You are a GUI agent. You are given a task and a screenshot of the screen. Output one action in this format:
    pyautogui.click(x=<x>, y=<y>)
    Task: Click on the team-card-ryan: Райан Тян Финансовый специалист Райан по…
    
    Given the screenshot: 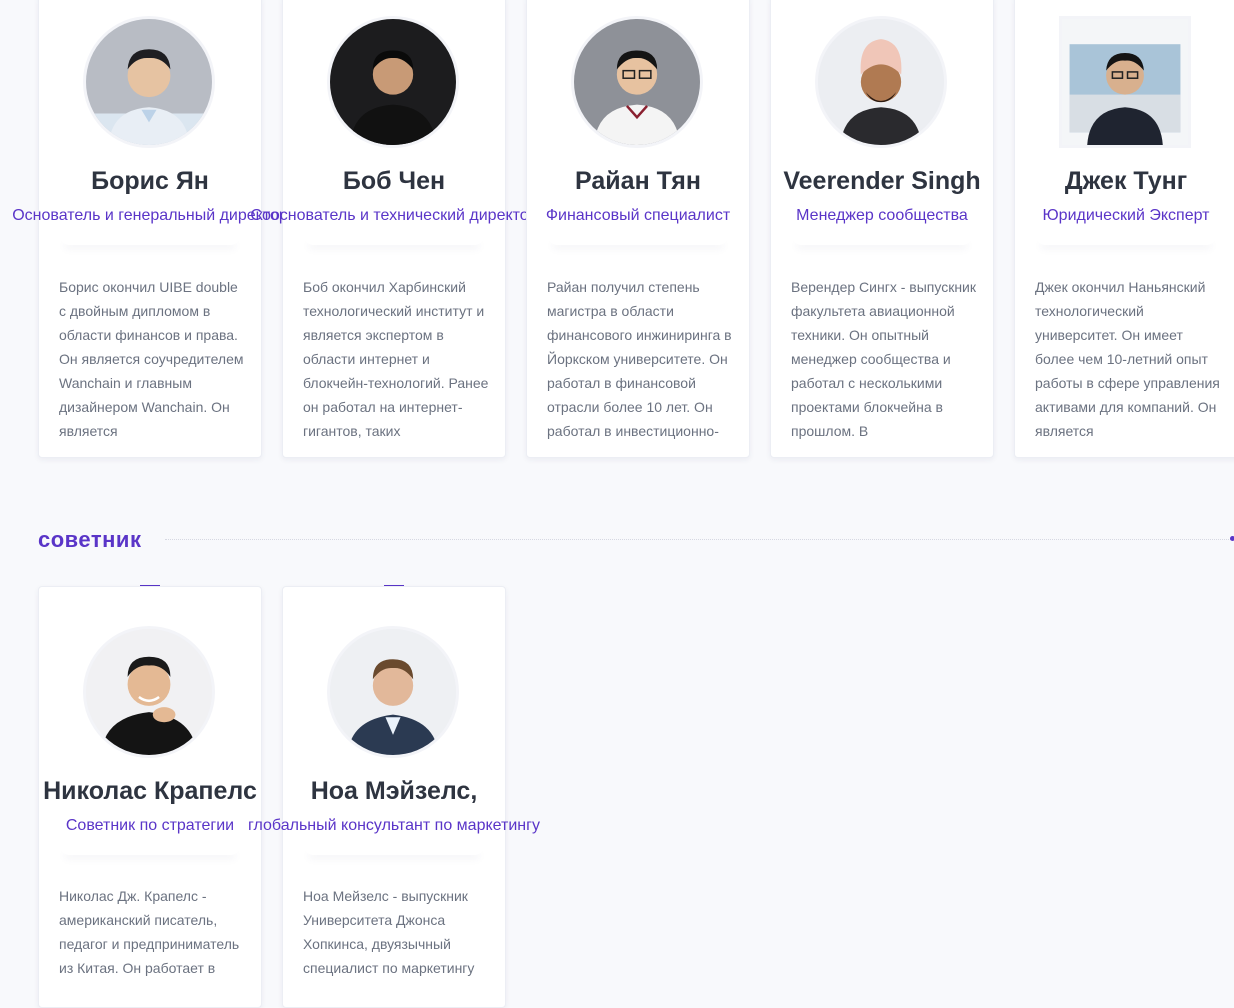 What is the action you would take?
    pyautogui.click(x=638, y=229)
    